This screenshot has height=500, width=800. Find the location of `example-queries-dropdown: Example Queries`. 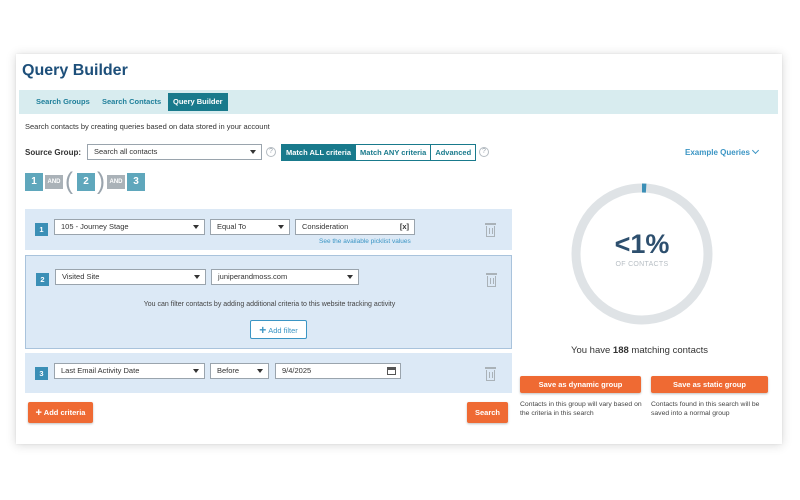

example-queries-dropdown: Example Queries is located at coordinates (722, 151).